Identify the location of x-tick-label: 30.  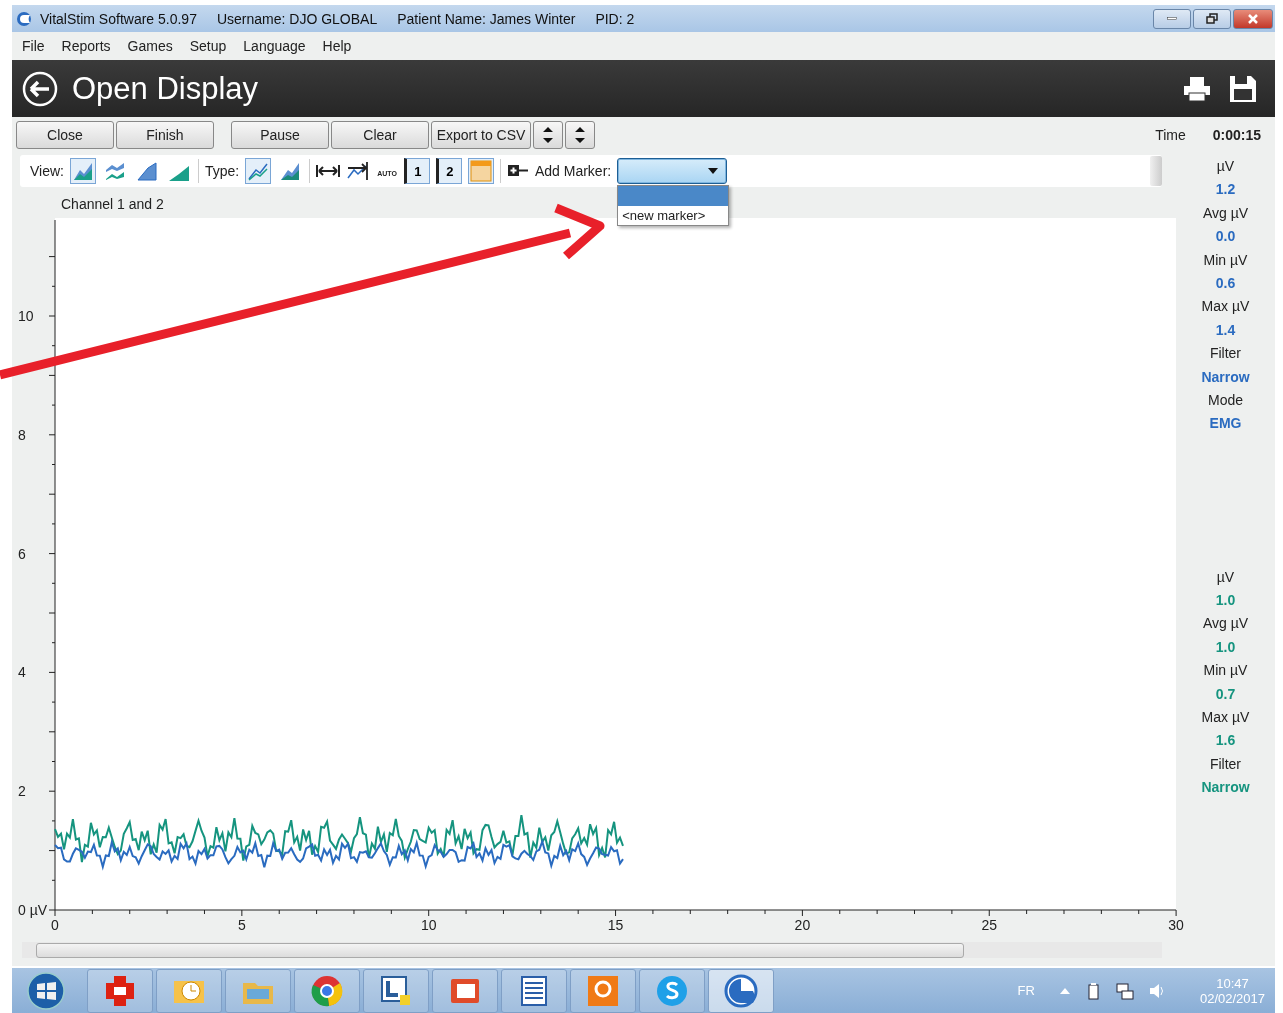
(1176, 925).